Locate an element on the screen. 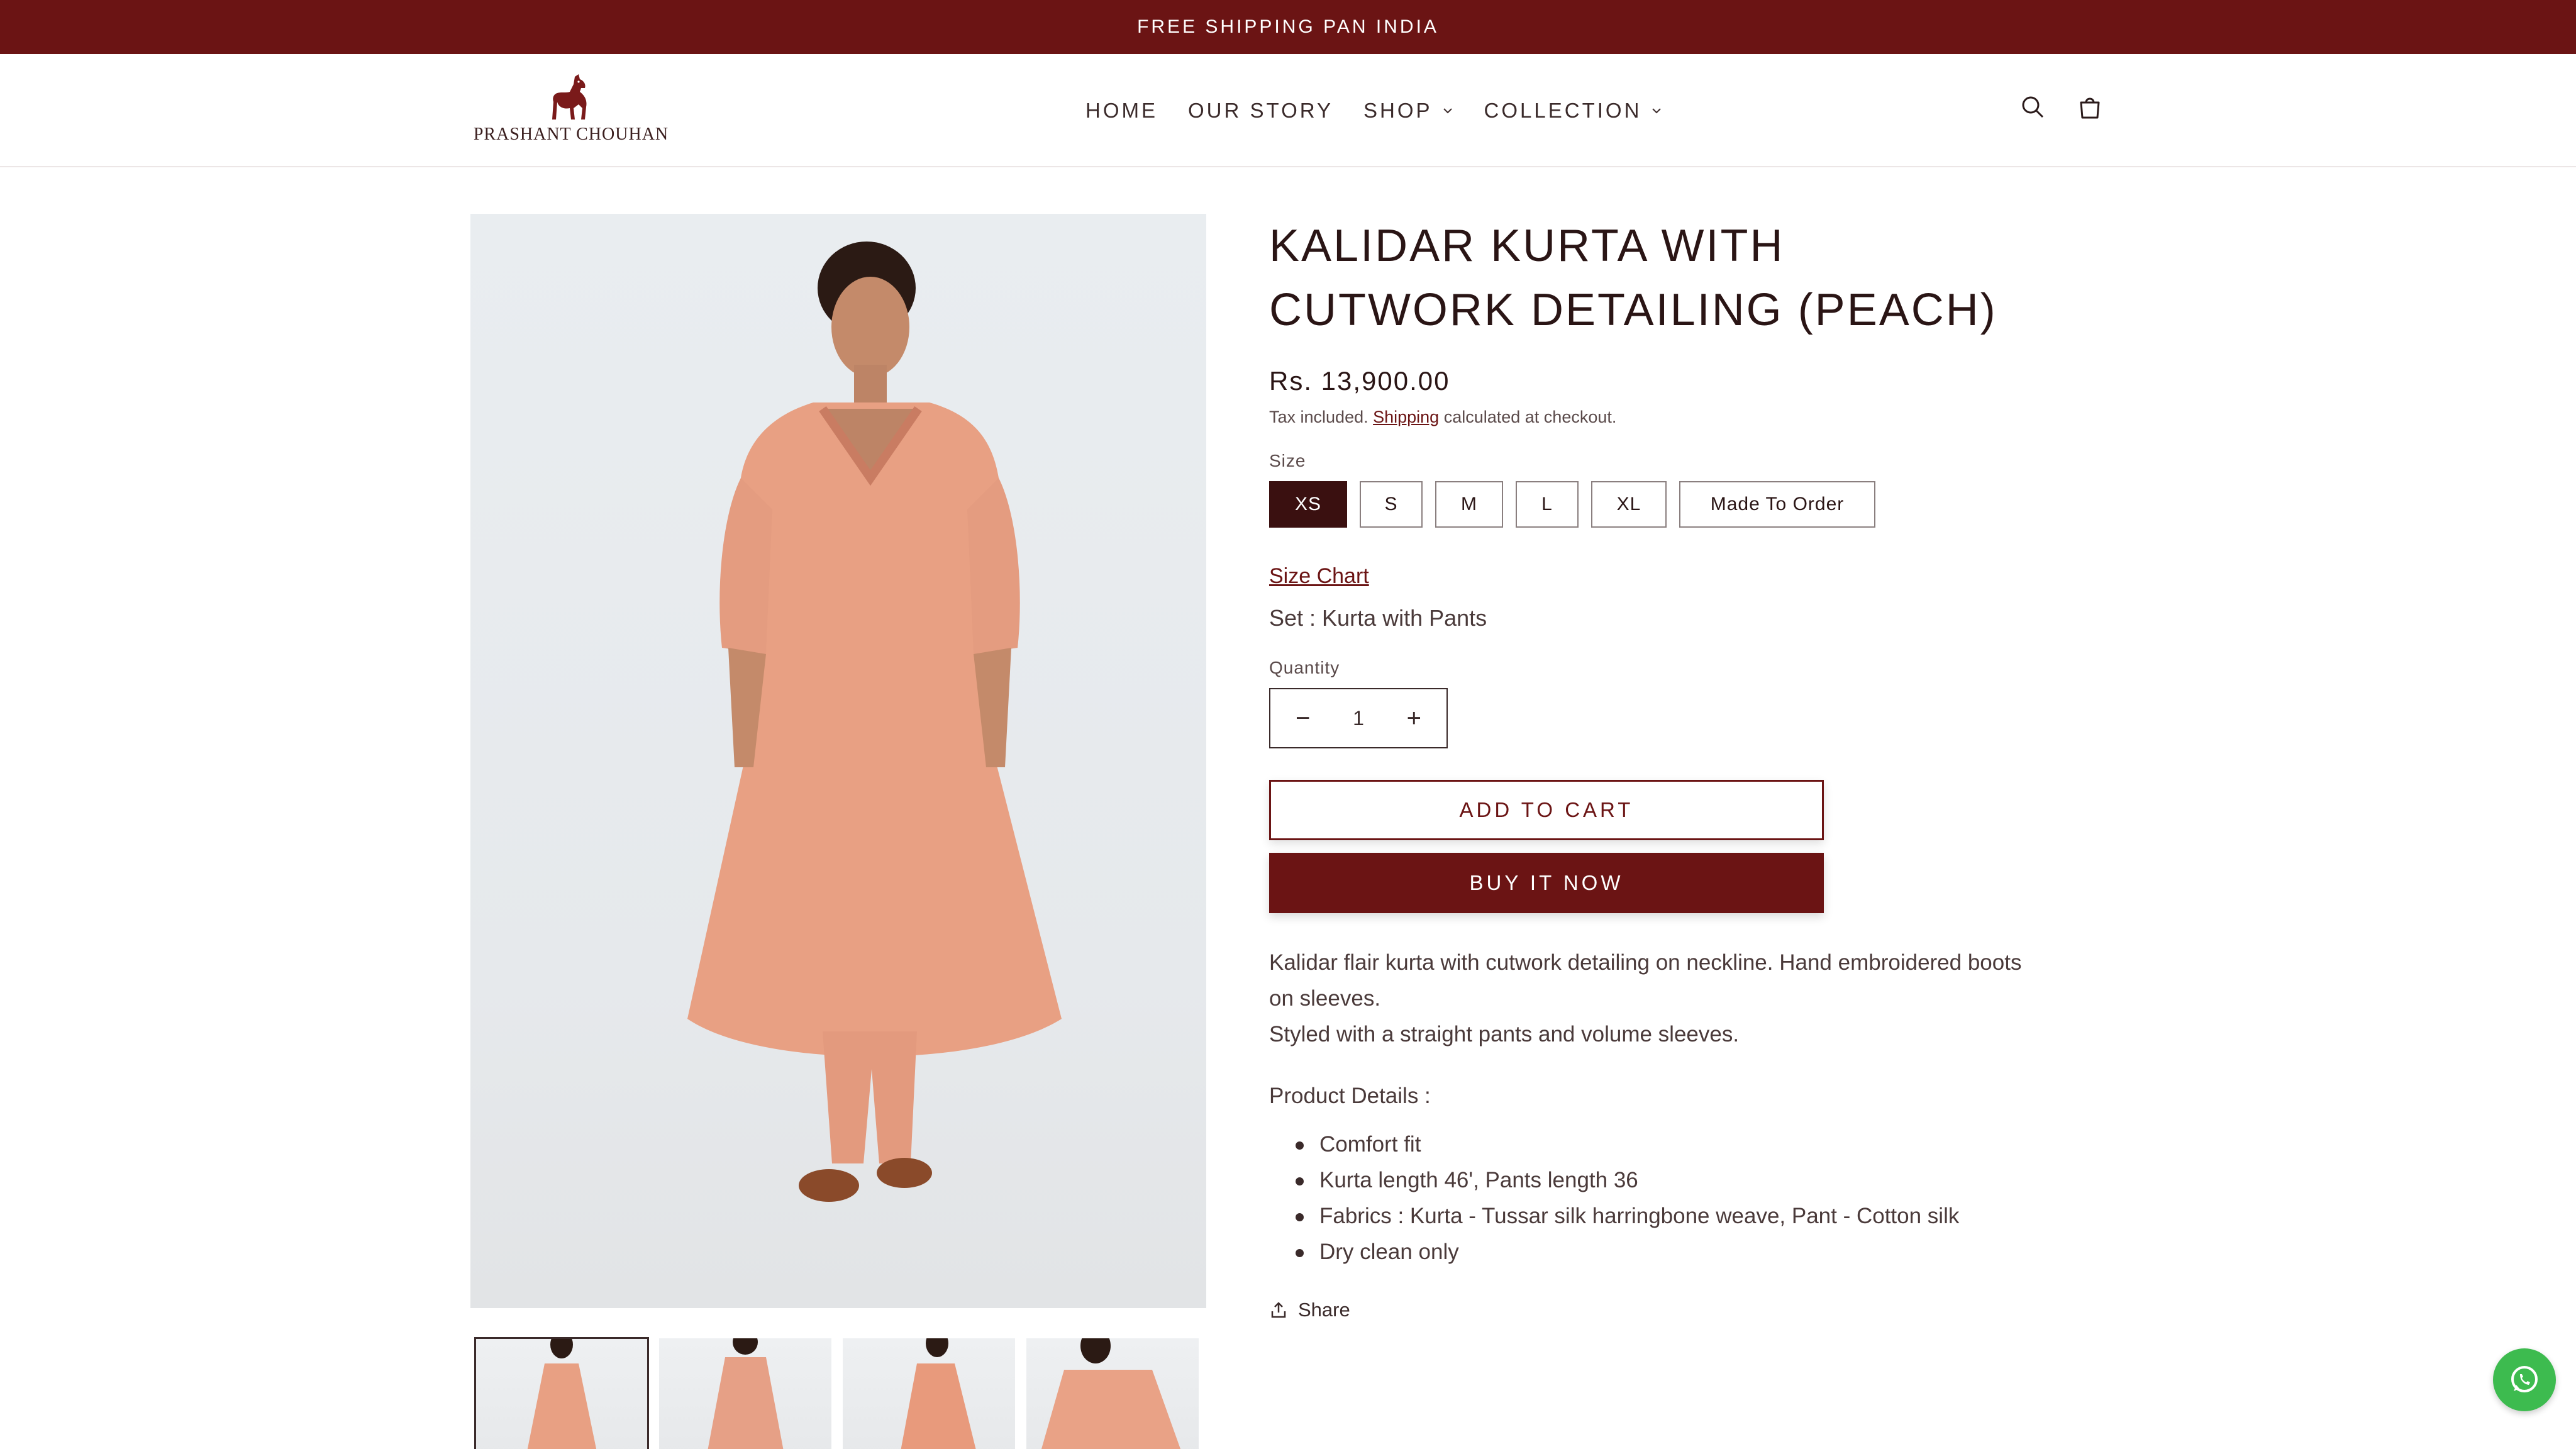 This screenshot has height=1449, width=2576. product-price: Rs. 13,900.00 is located at coordinates (1359, 381).